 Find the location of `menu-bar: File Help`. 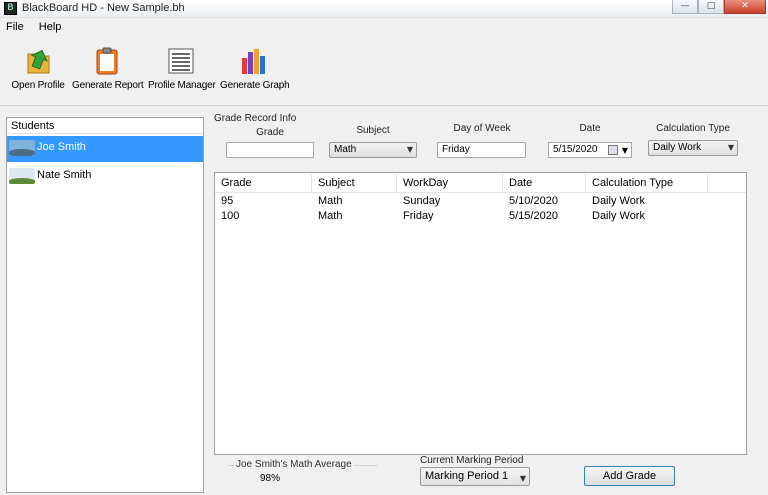

menu-bar: File Help is located at coordinates (384, 27).